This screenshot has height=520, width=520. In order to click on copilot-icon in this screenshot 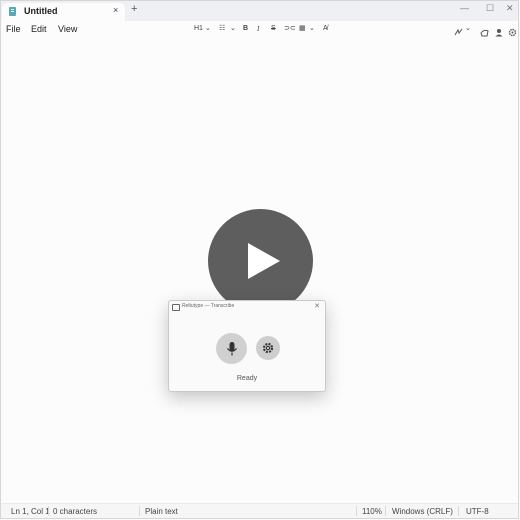, I will do `click(458, 30)`.